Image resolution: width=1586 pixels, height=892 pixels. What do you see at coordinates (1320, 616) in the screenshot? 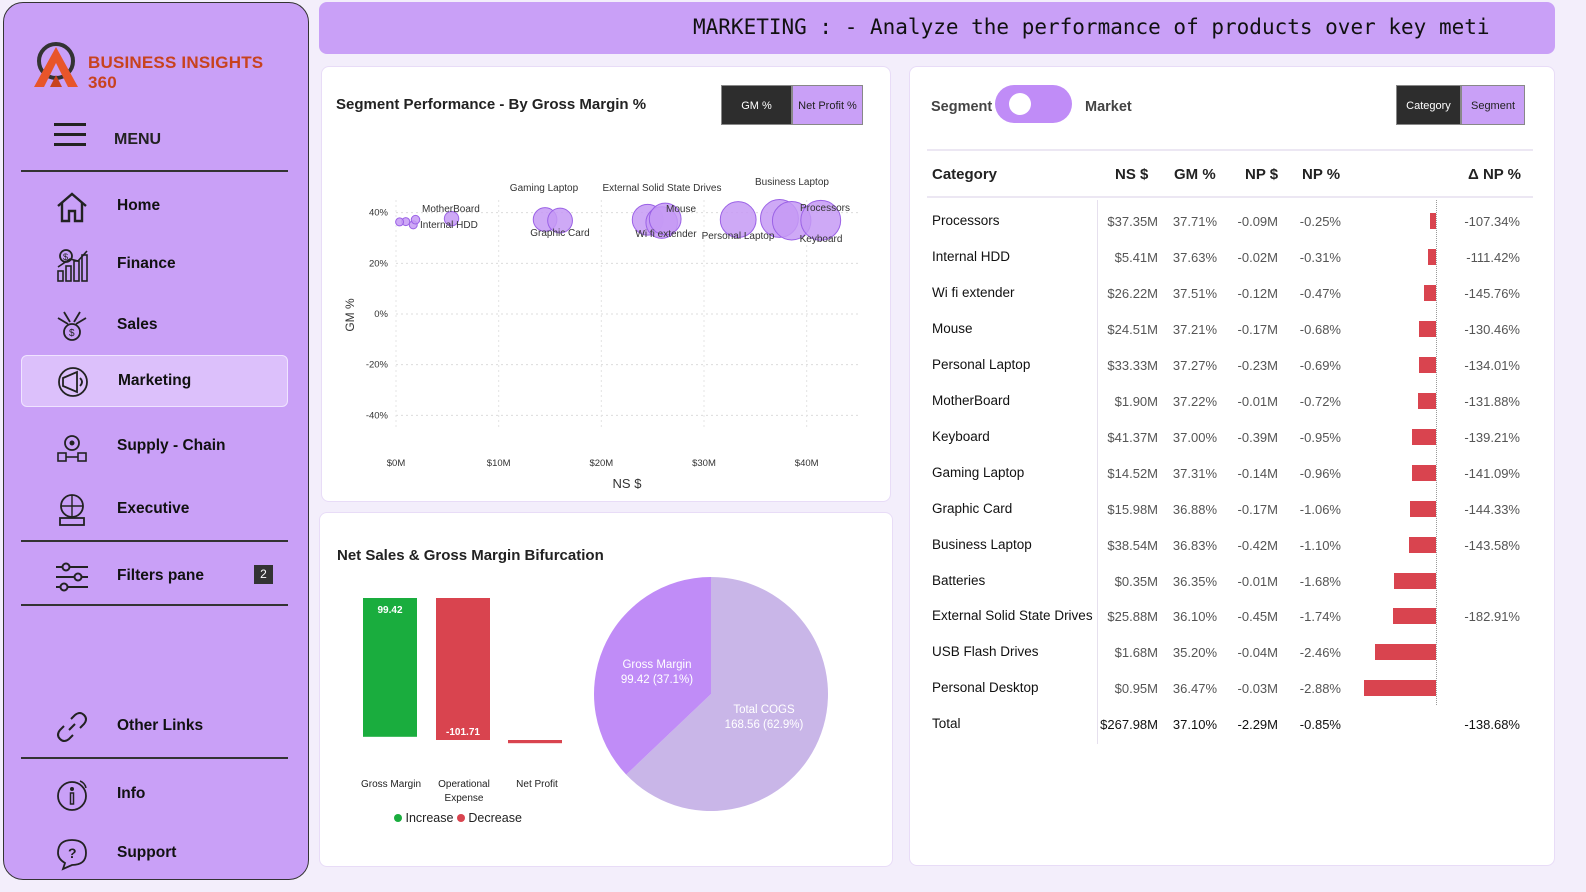
I see `table-cell-npp: -1.74%` at bounding box center [1320, 616].